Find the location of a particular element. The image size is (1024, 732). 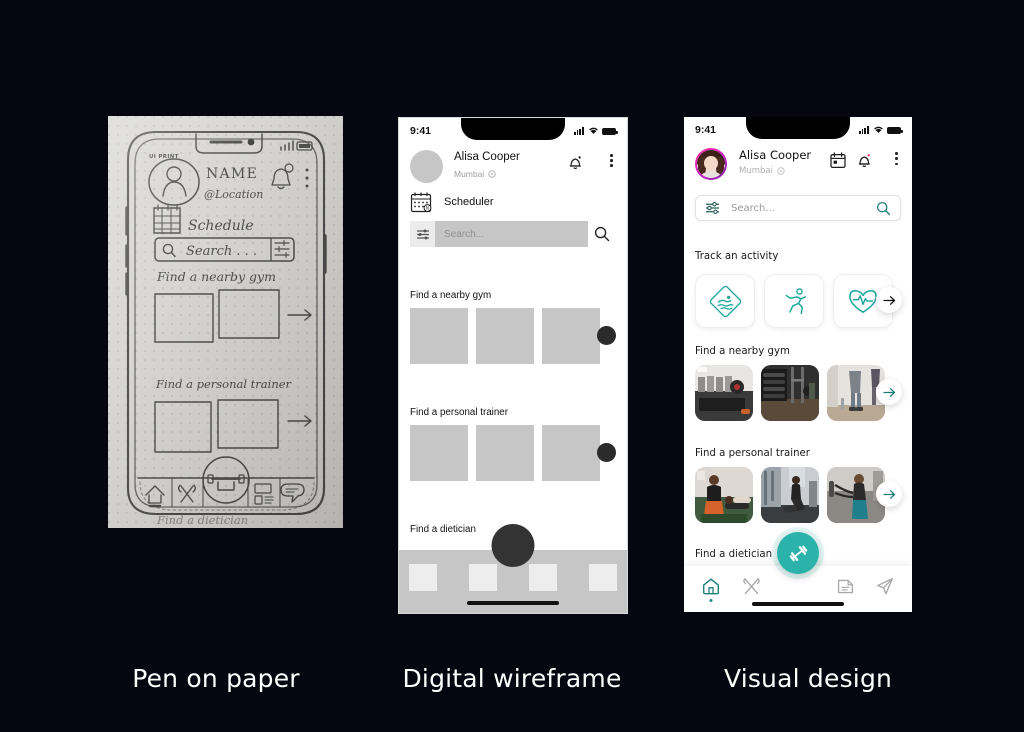

bell-icon is located at coordinates (575, 163).